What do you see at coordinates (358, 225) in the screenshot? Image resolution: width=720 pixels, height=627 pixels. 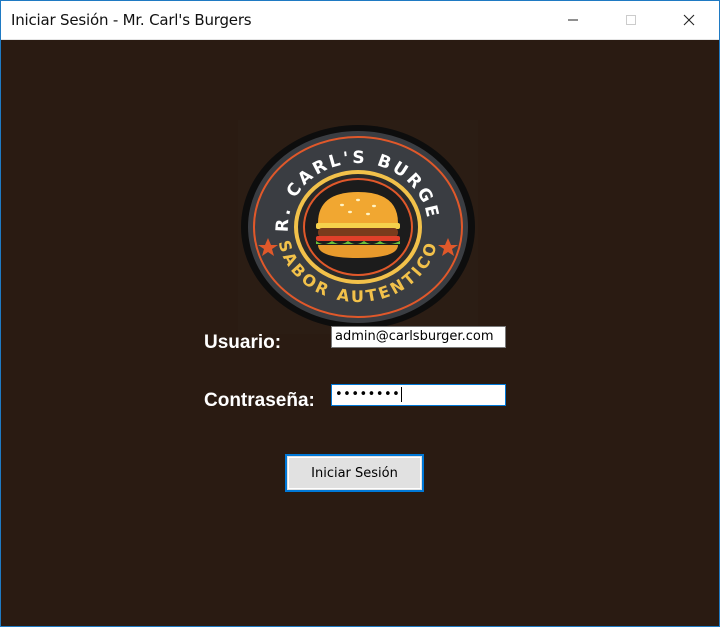 I see `burger-icon` at bounding box center [358, 225].